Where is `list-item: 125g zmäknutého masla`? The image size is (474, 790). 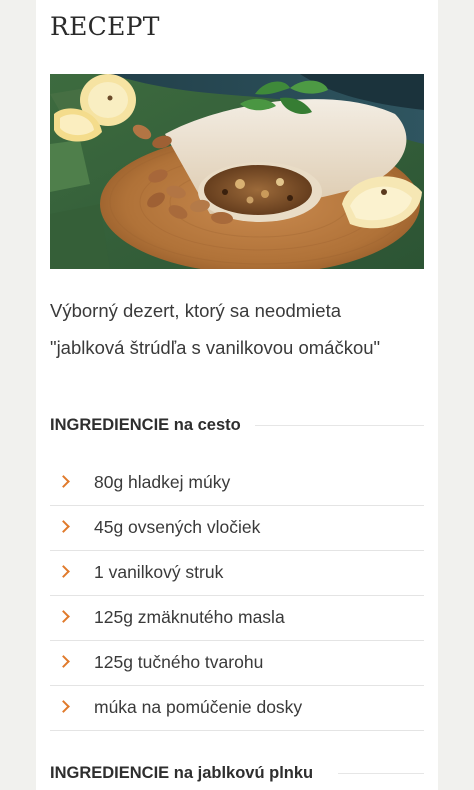 list-item: 125g zmäknutého masla is located at coordinates (237, 618).